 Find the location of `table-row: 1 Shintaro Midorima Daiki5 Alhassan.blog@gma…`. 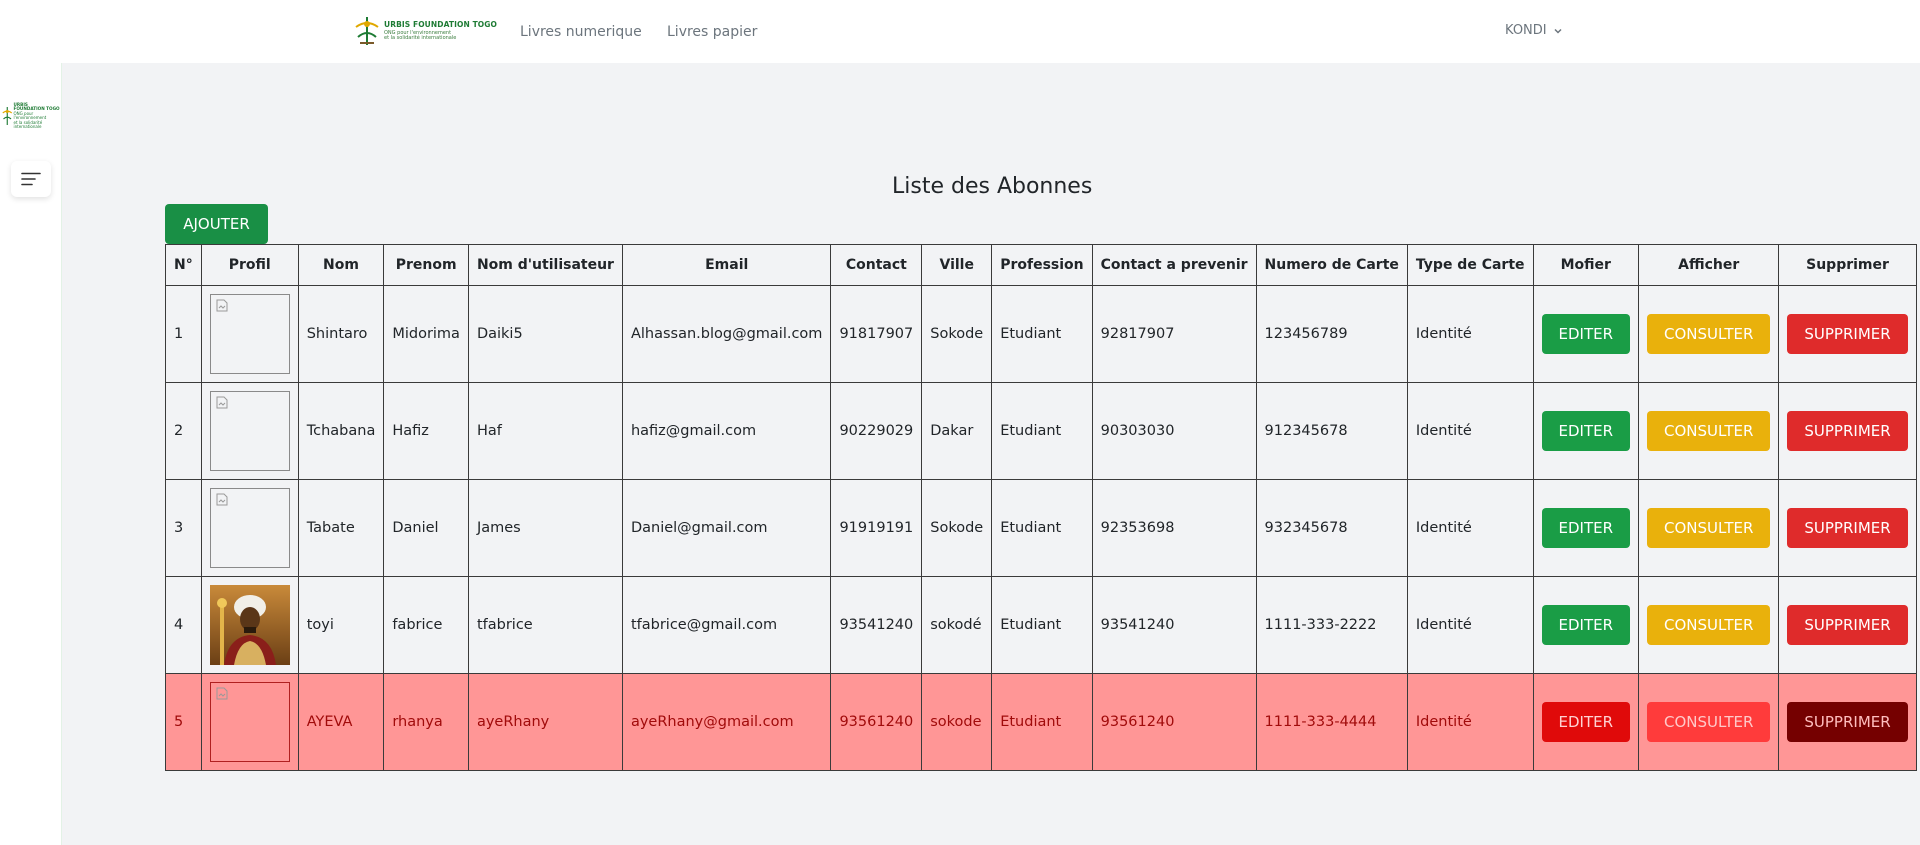

table-row: 1 Shintaro Midorima Daiki5 Alhassan.blog@gma… is located at coordinates (1041, 334).